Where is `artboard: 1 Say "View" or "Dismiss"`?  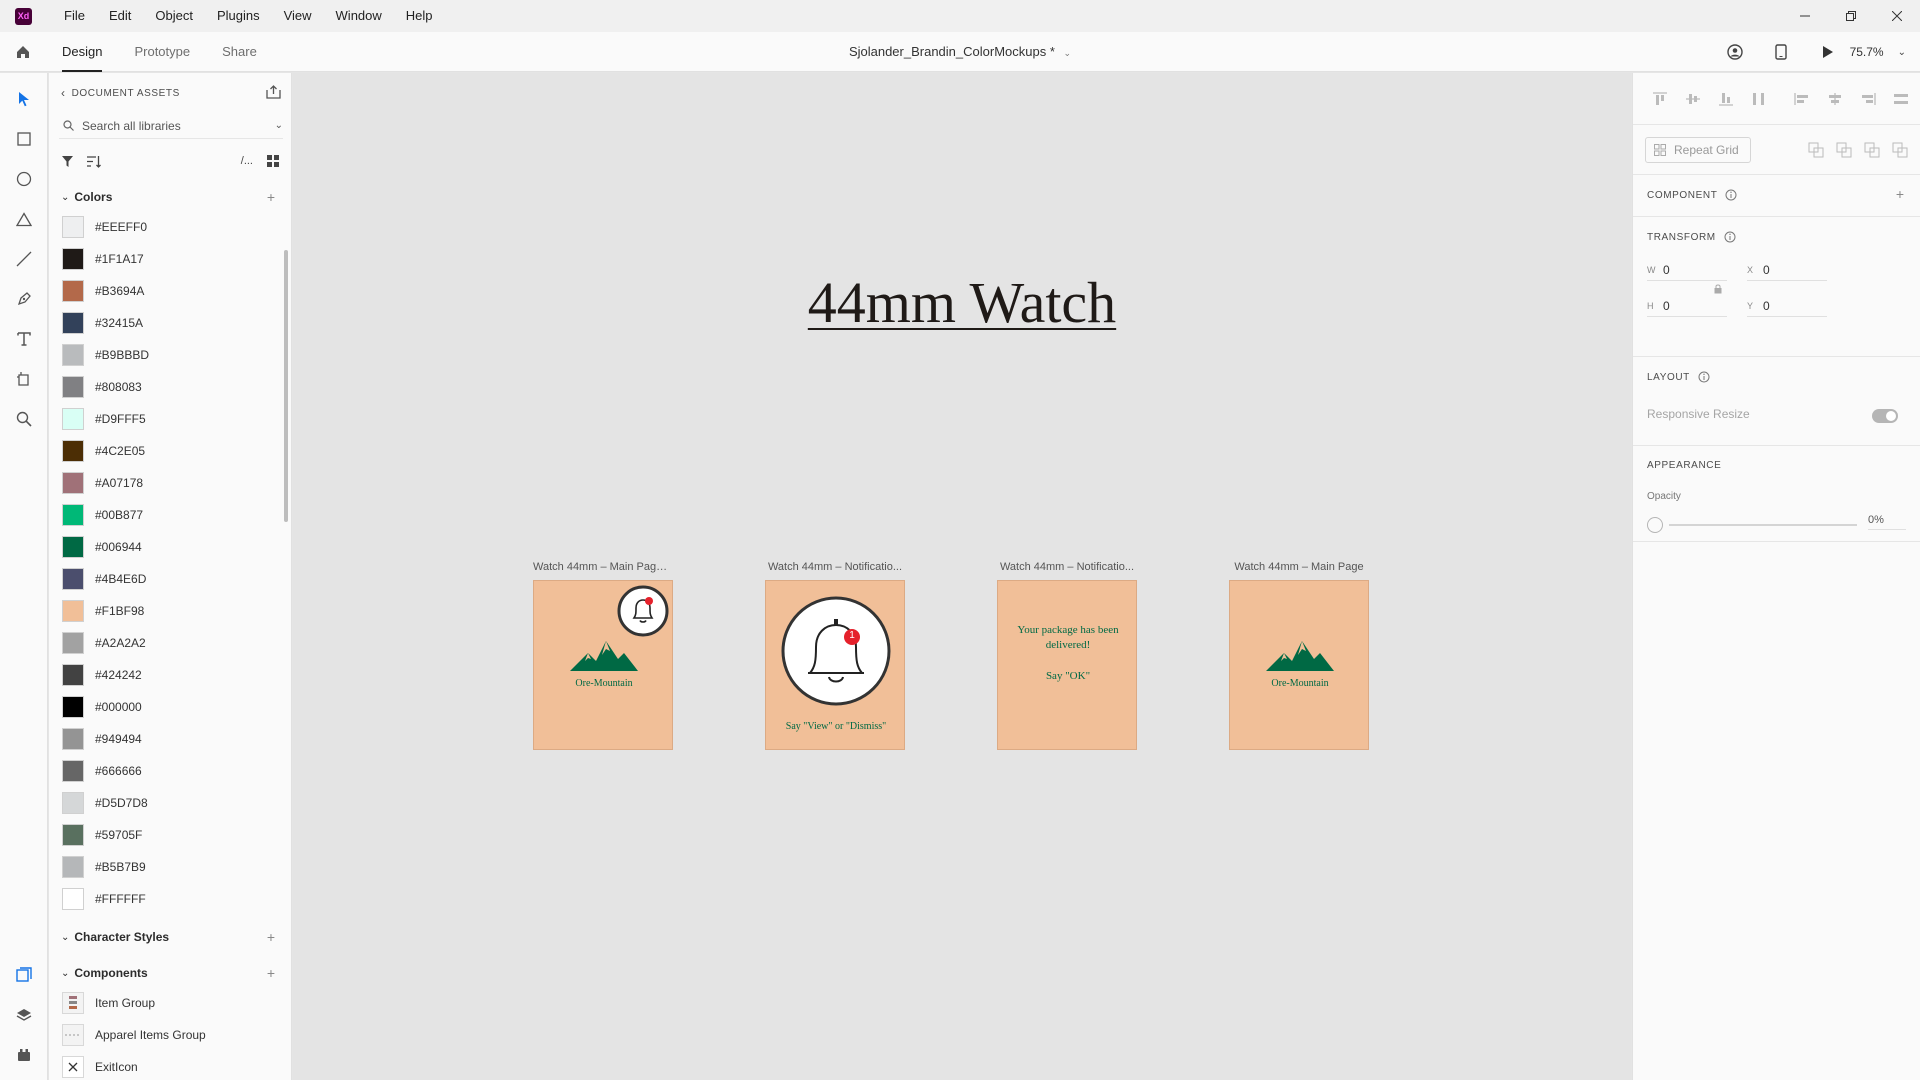
artboard: 1 Say "View" or "Dismiss" is located at coordinates (835, 665).